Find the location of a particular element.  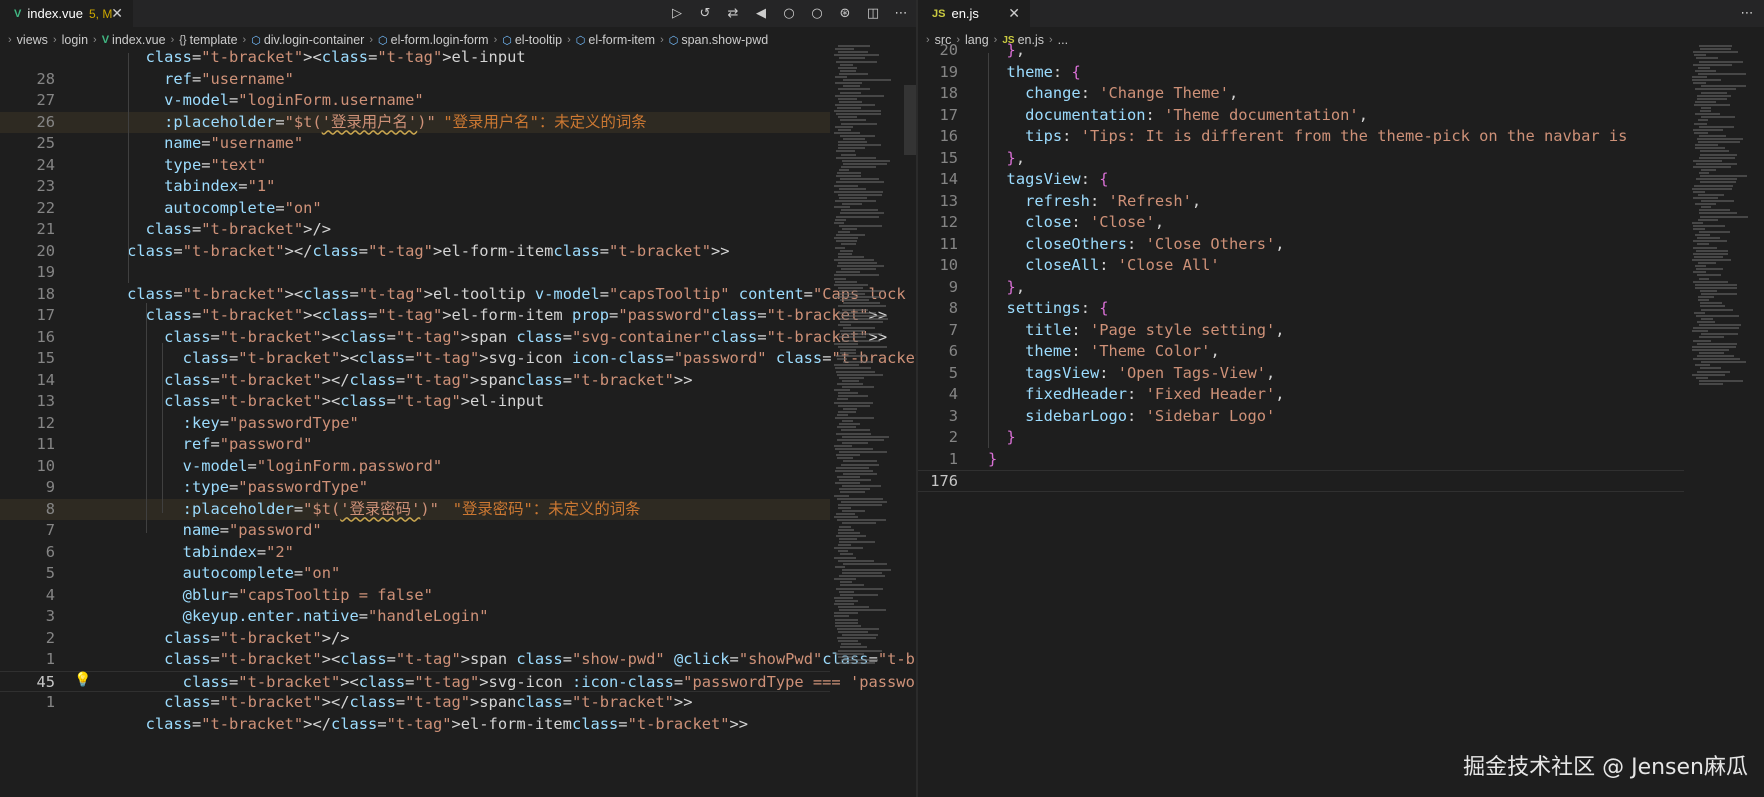

code-line: 14 tagsView: { is located at coordinates (1301, 180).